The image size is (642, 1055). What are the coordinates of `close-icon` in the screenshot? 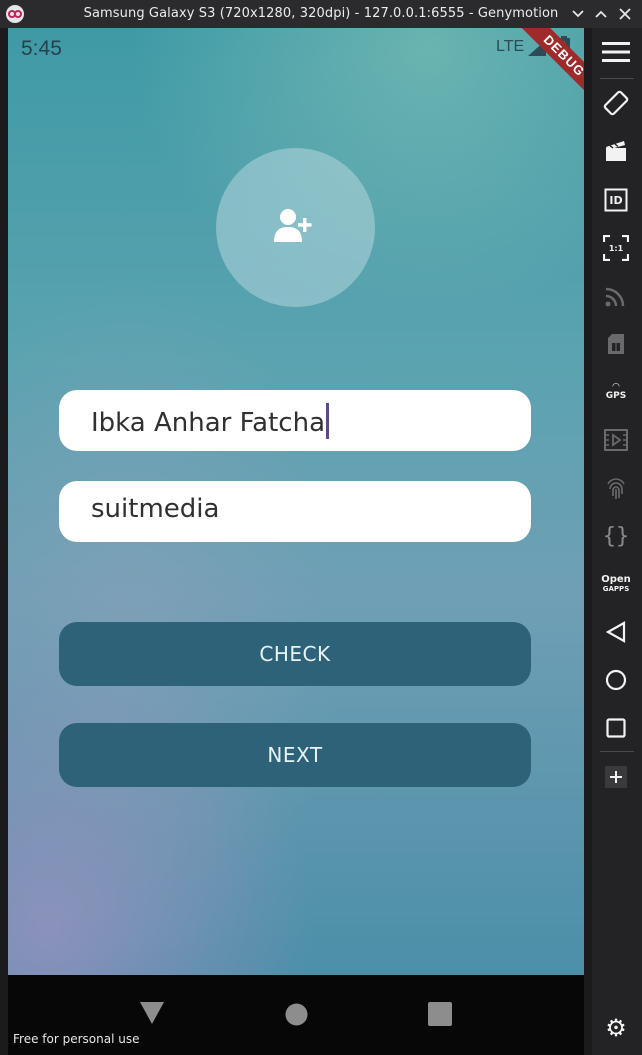 It's located at (625, 14).